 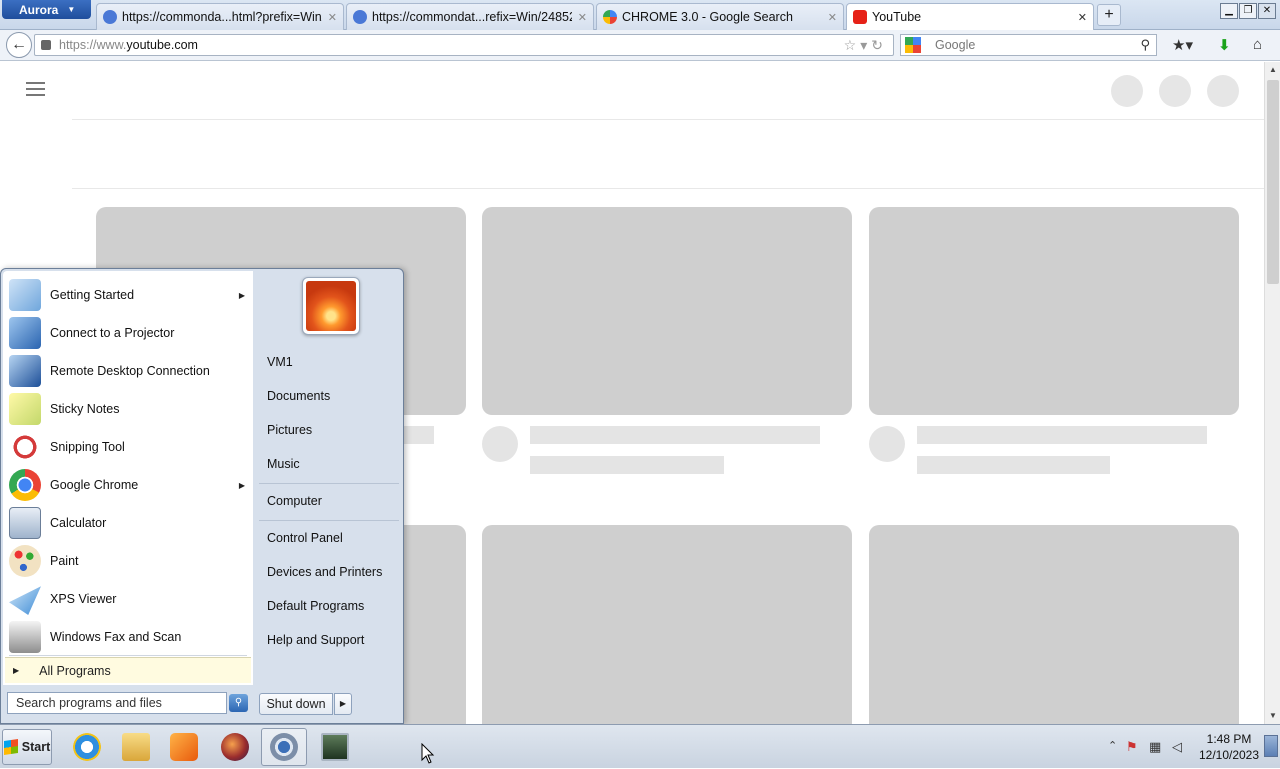 I want to click on url-bar: https://www. youtube.com ☆▾↻, so click(x=464, y=45).